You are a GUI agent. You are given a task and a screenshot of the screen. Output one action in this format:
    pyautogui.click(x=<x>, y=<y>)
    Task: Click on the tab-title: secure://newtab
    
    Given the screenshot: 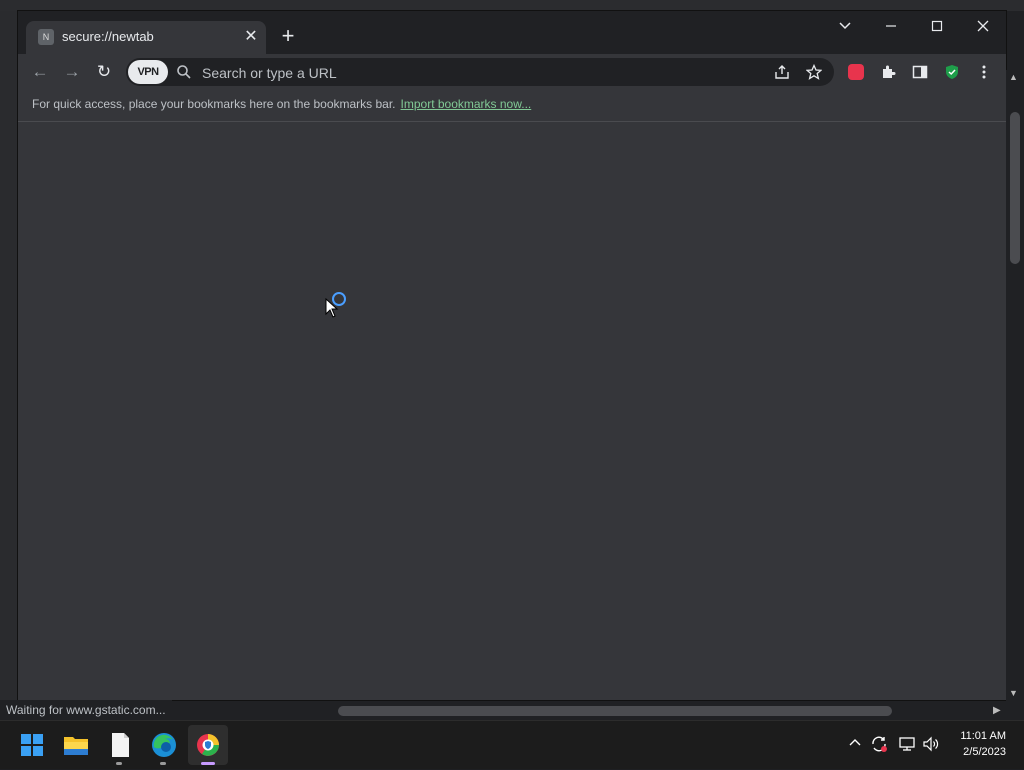 What is the action you would take?
    pyautogui.click(x=108, y=36)
    